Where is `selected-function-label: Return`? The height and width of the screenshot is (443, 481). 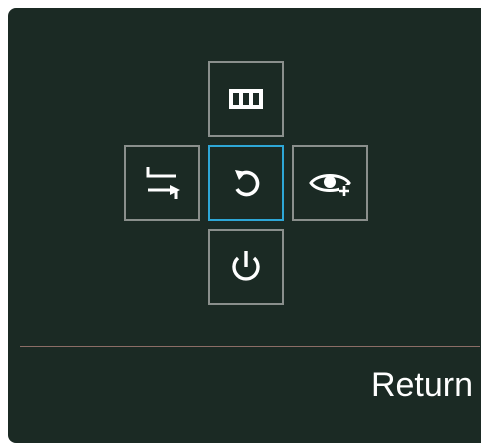 selected-function-label: Return is located at coordinates (421, 385).